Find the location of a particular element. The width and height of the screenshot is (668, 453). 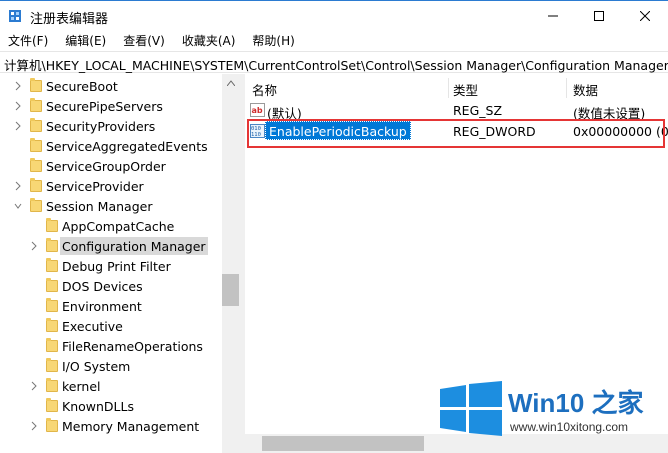

tree-item: Memory Management is located at coordinates (111, 426).